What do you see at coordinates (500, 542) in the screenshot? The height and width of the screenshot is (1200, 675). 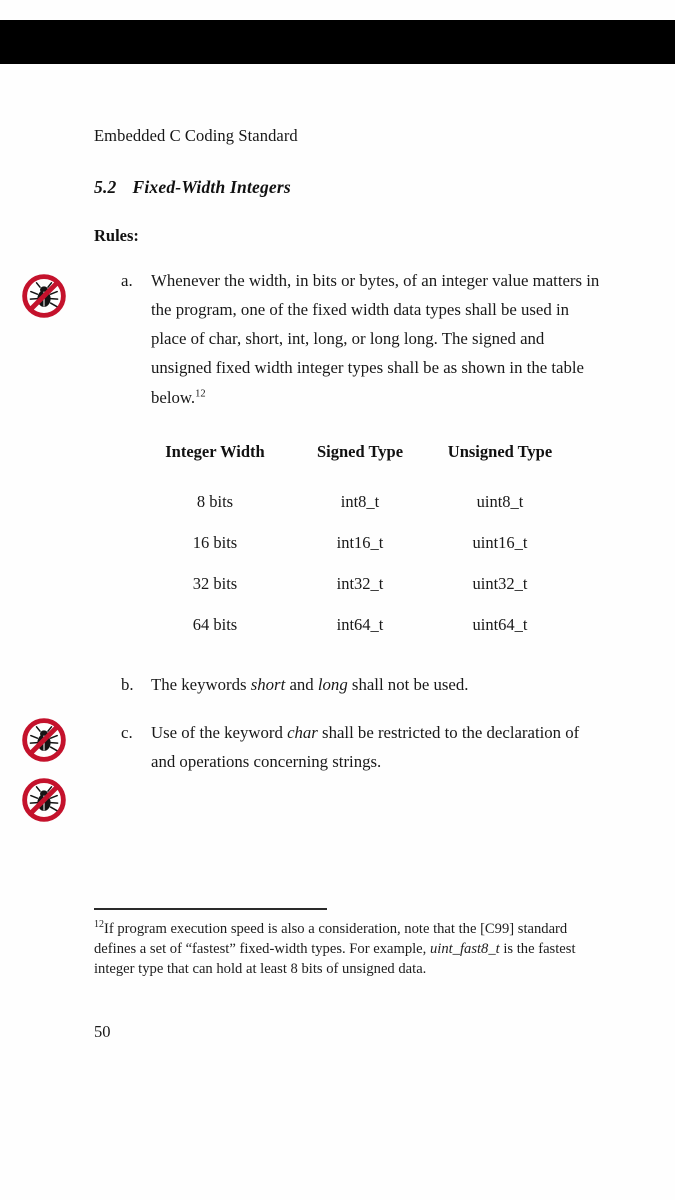 I see `cell-unsigned-type: uint16_t` at bounding box center [500, 542].